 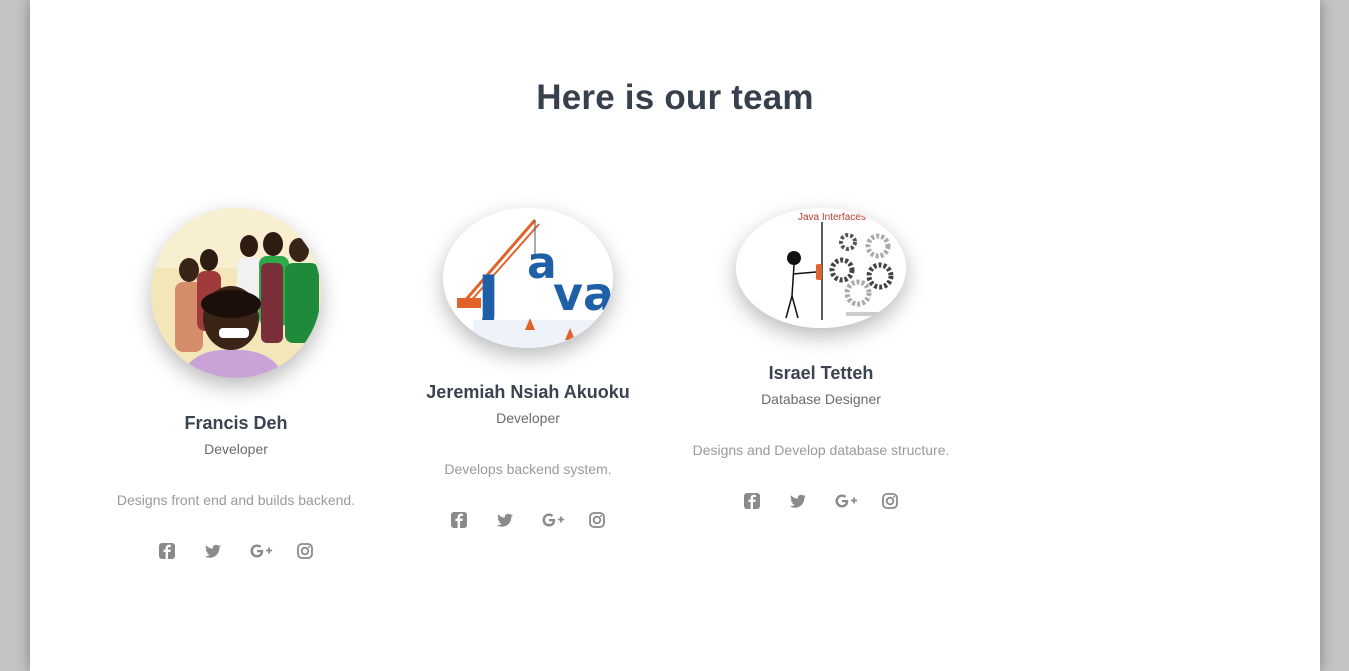 I want to click on member-photo: J a va, so click(x=528, y=278).